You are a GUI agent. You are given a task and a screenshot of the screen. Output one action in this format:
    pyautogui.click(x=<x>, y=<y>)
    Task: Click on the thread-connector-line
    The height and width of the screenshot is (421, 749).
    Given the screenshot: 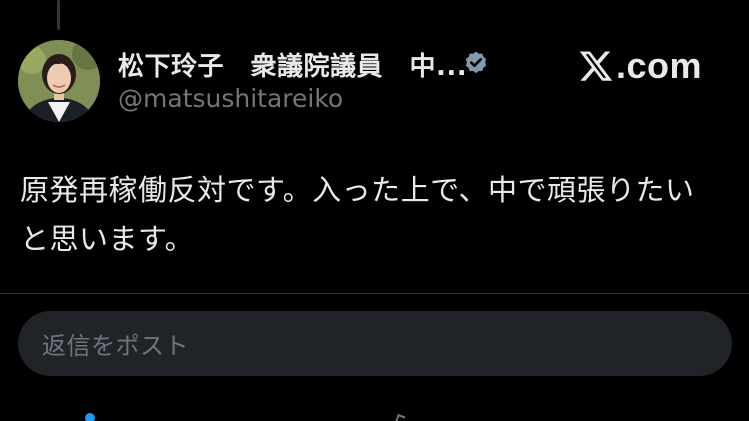 What is the action you would take?
    pyautogui.click(x=58, y=15)
    